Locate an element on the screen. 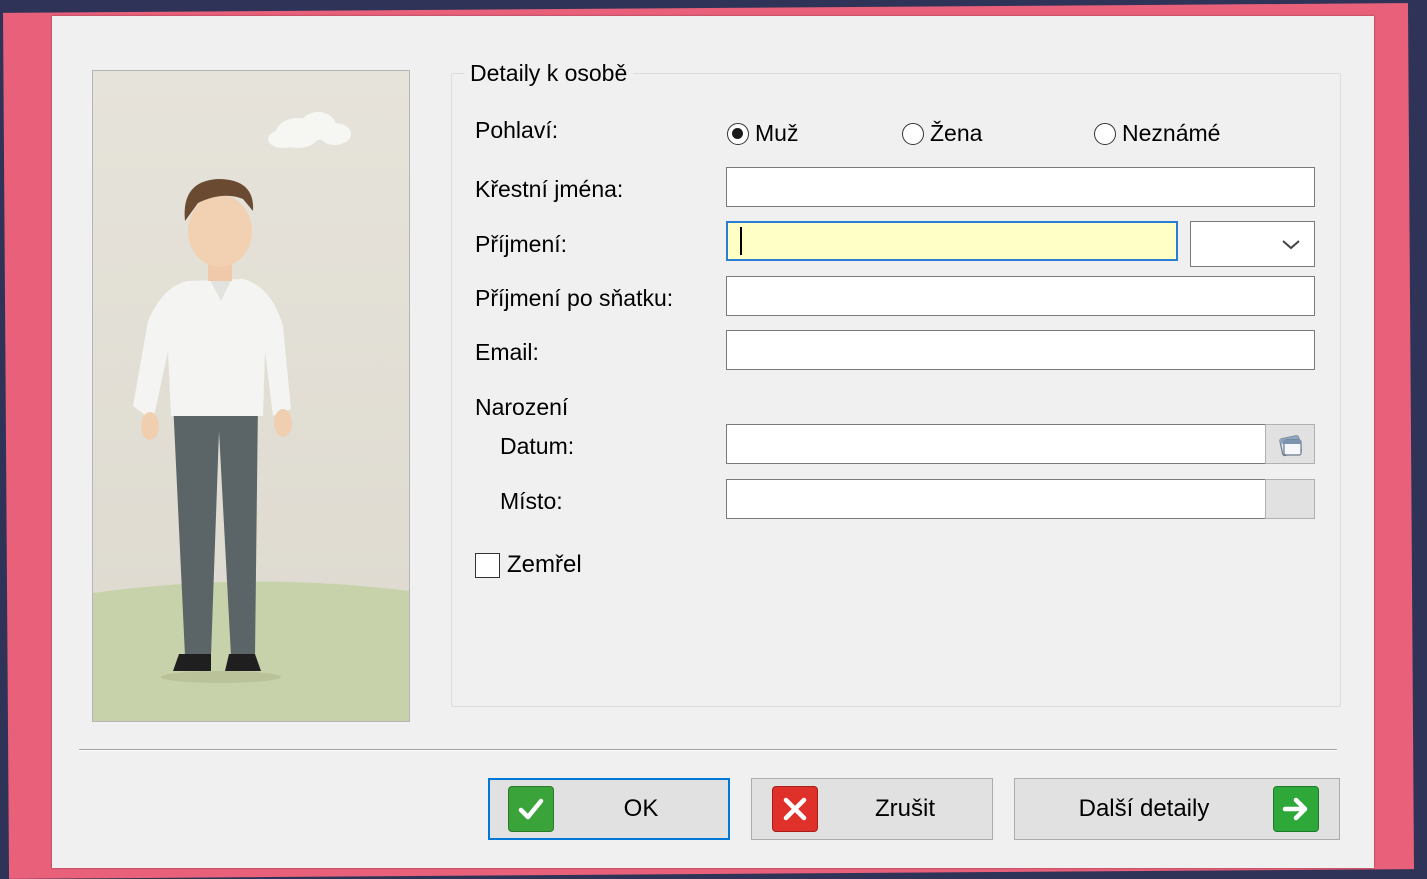  surname-suffix-dropdown is located at coordinates (1252, 244).